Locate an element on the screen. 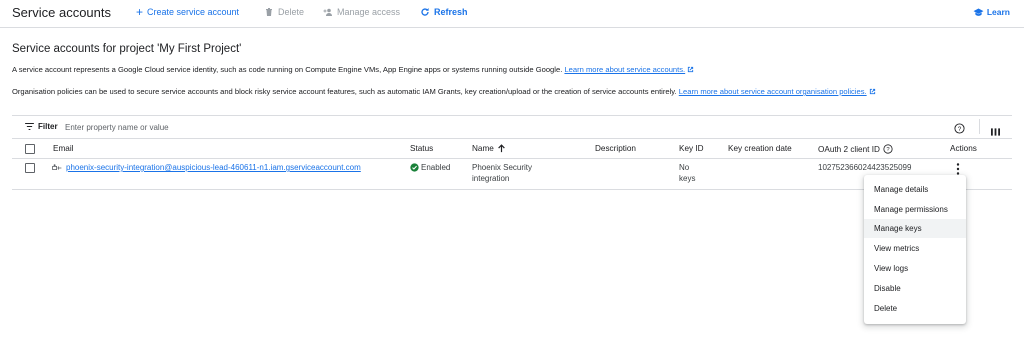 This screenshot has width=1024, height=337. filter-icon is located at coordinates (29, 126).